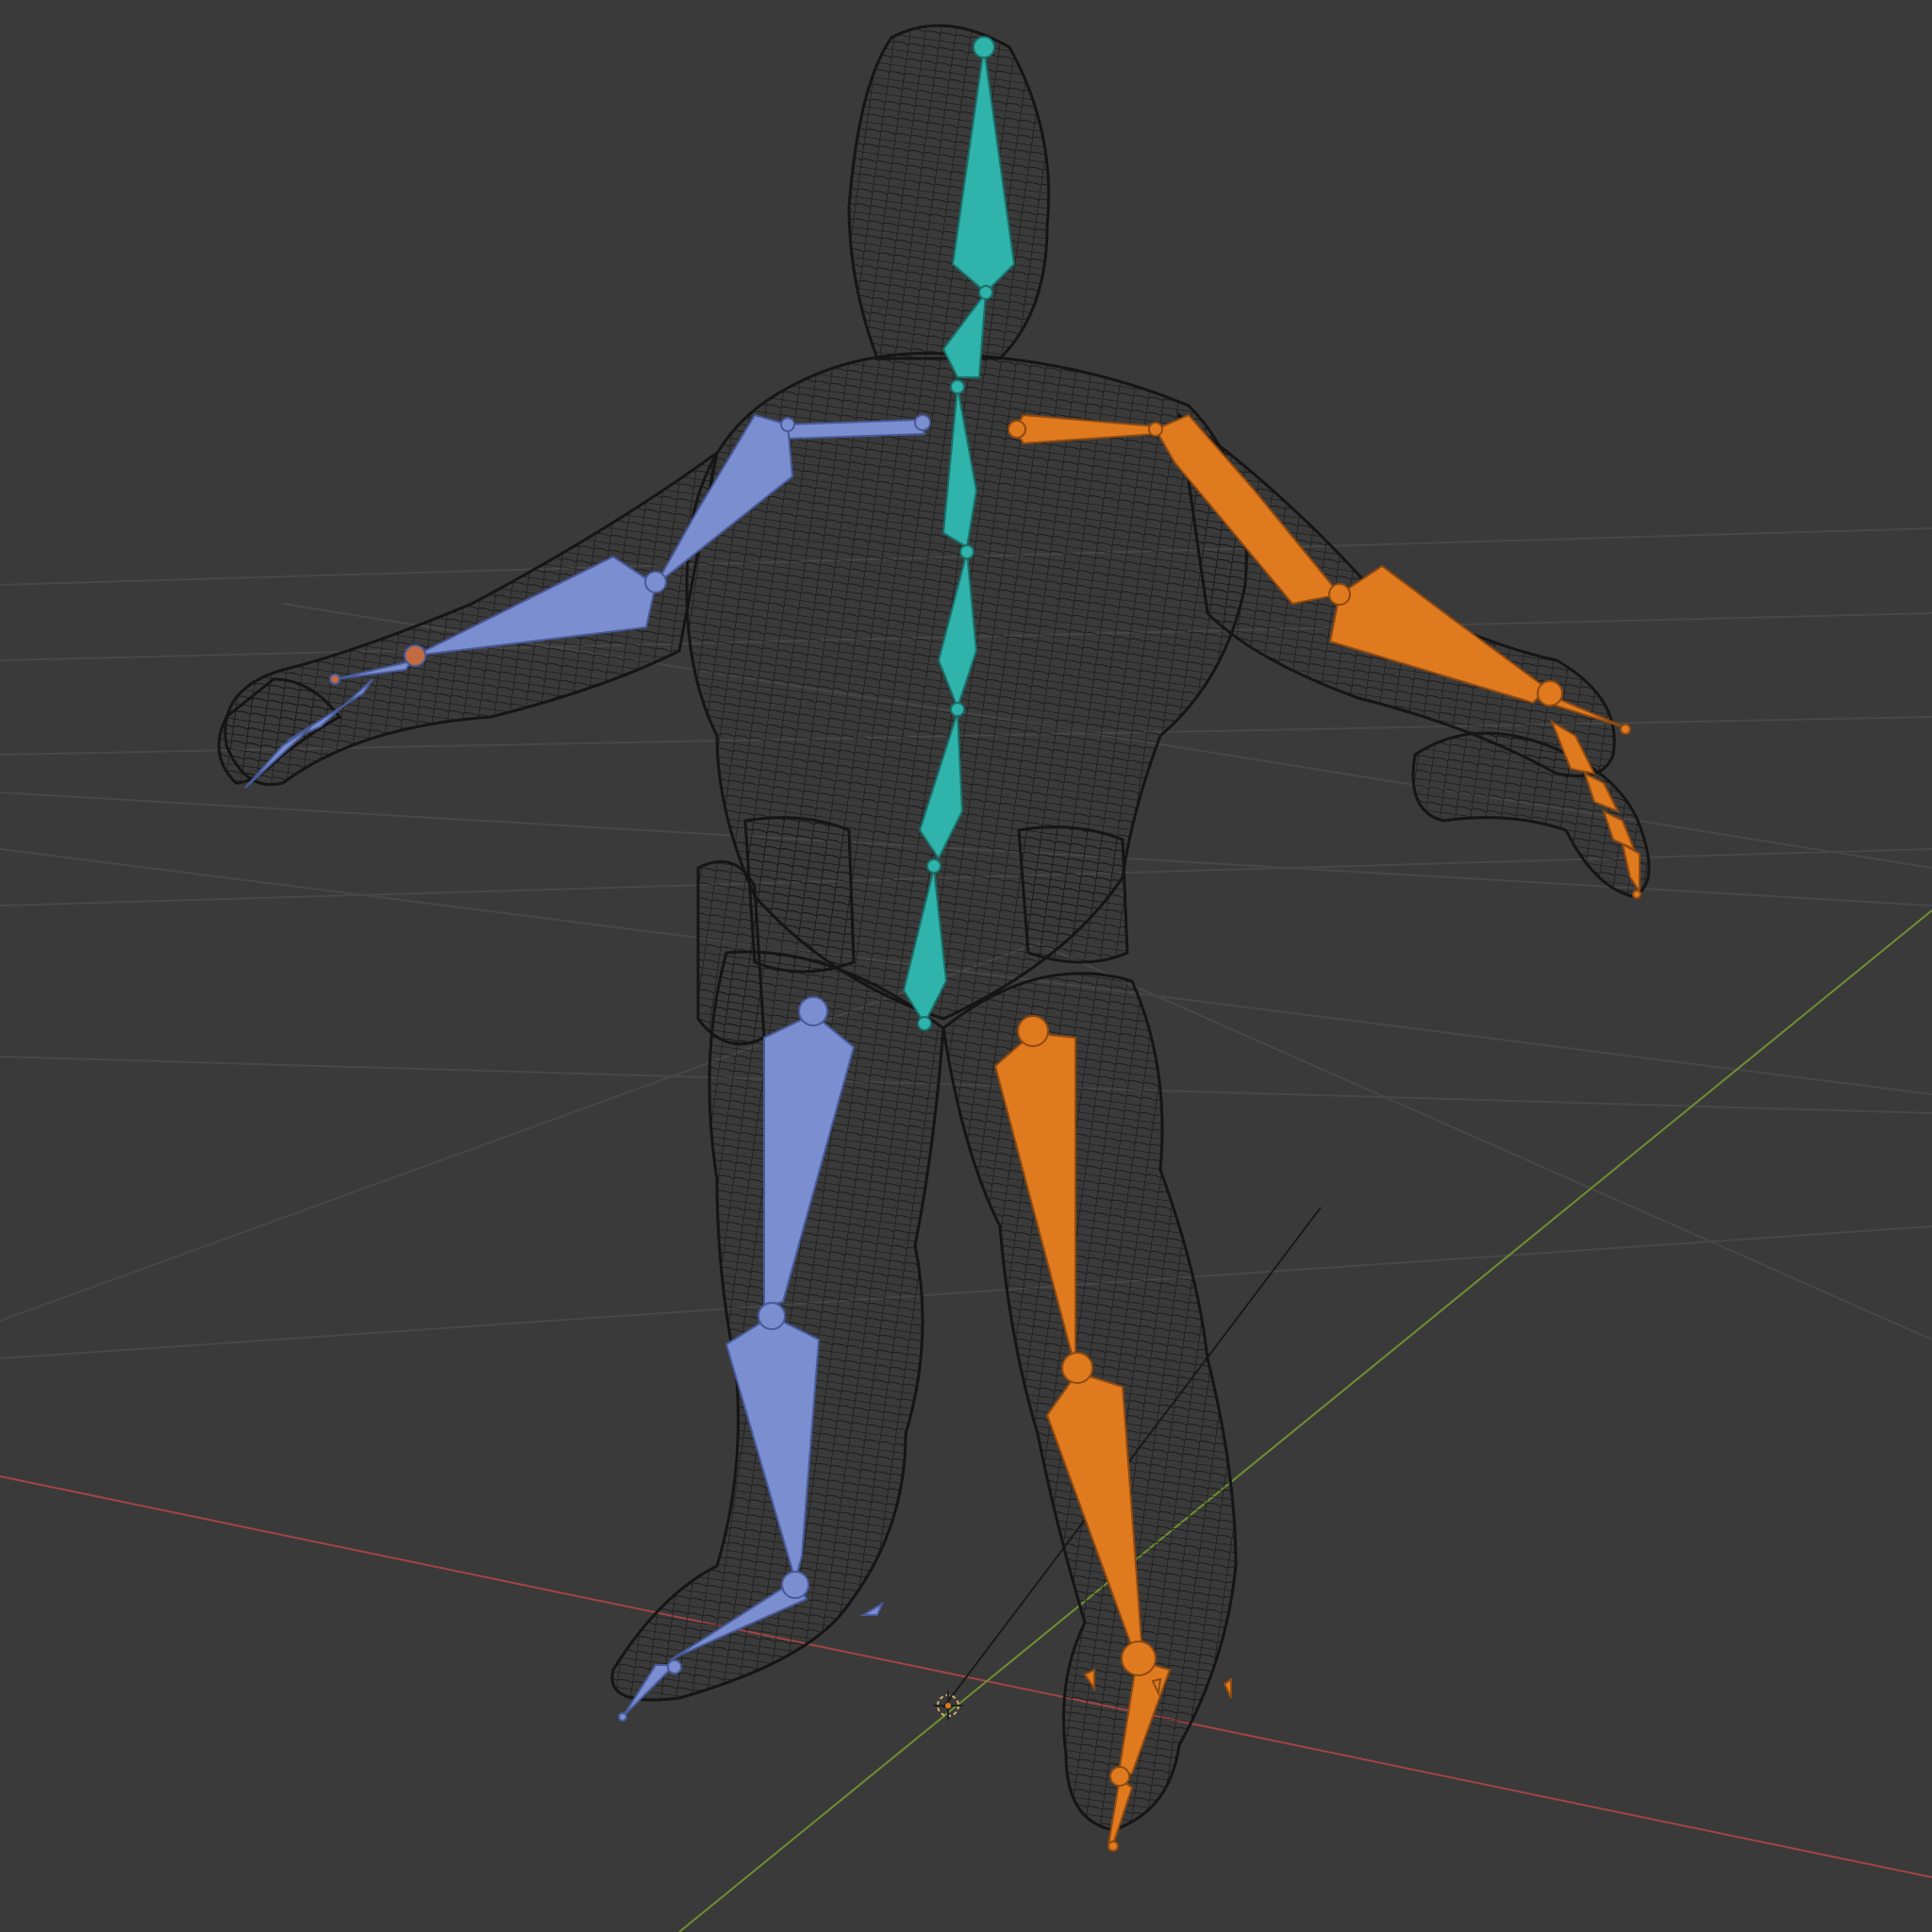  Describe the element at coordinates (1339, 594) in the screenshot. I see `right-elbow-joint` at that location.